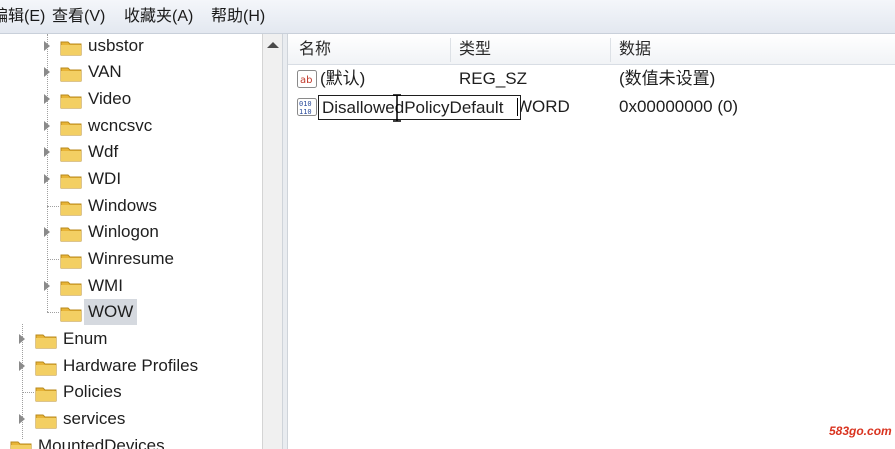 The height and width of the screenshot is (449, 895). I want to click on tree-item-wow: WOW, so click(131, 312).